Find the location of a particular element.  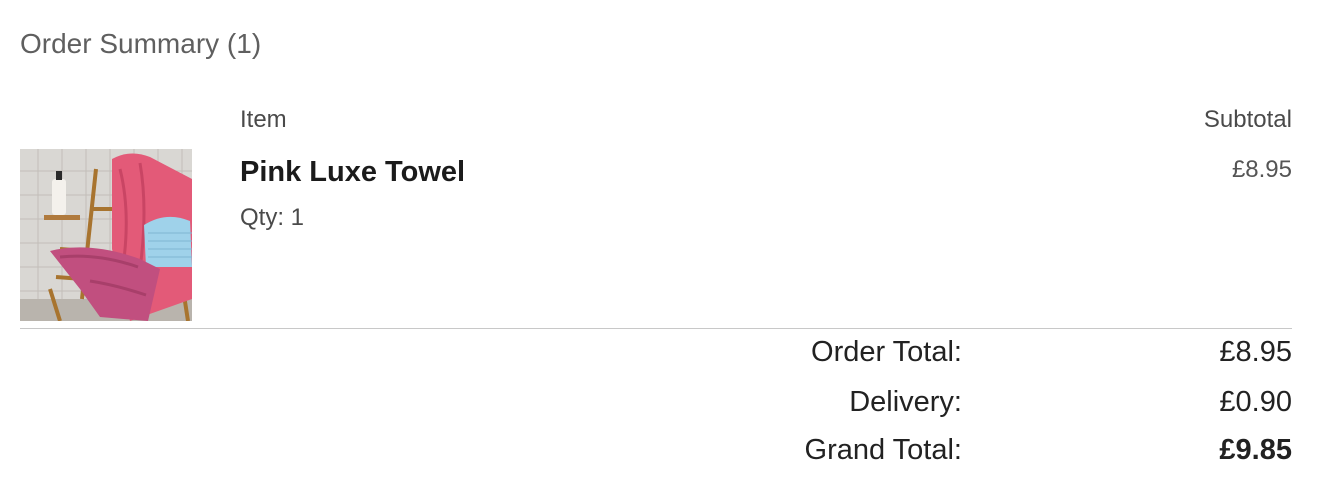

delivery-row: Delivery: £0.90 is located at coordinates (667, 408).